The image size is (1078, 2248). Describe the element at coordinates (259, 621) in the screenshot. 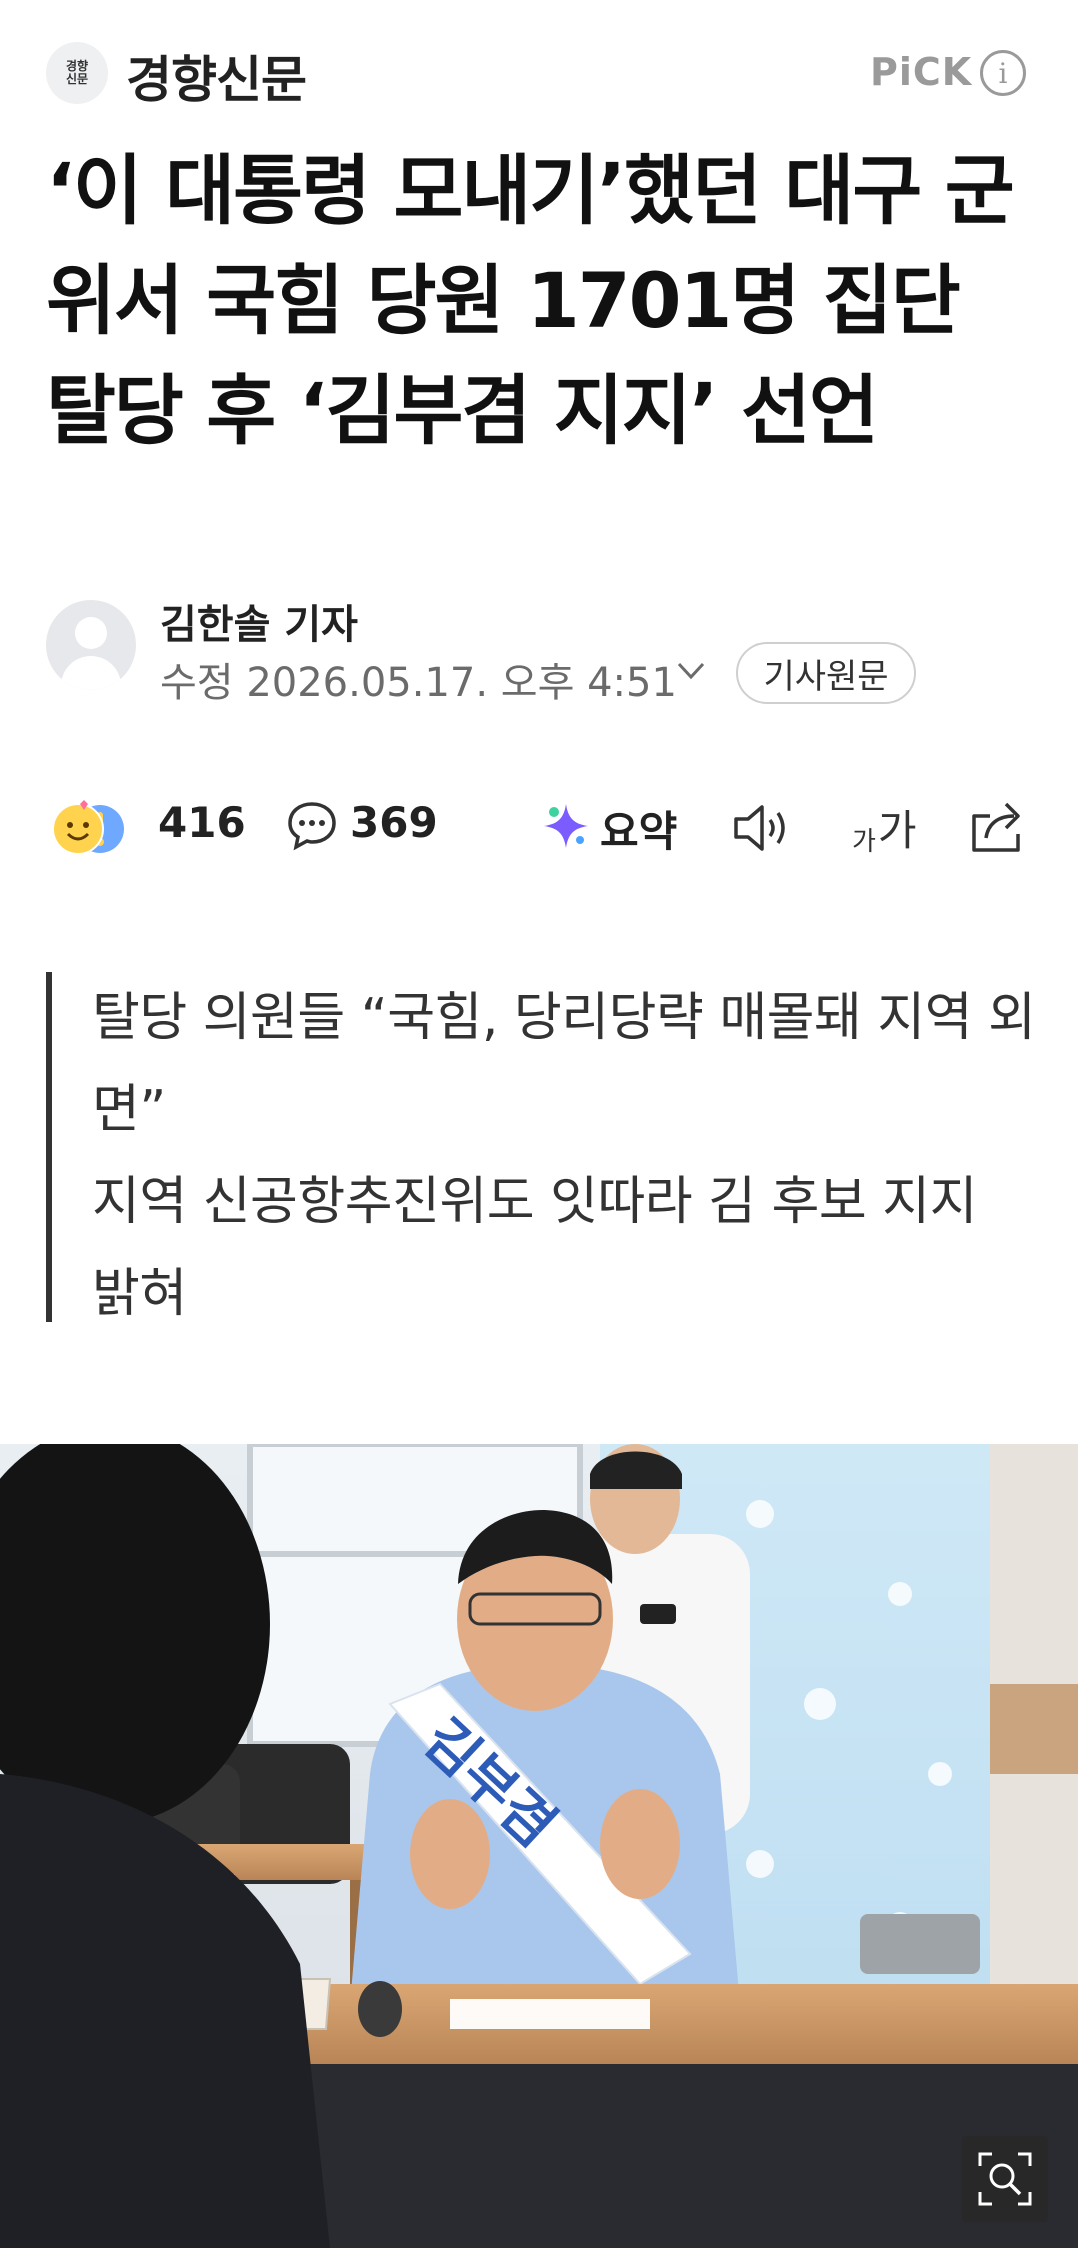

I see `reporter-name: 김한솔 기자` at that location.